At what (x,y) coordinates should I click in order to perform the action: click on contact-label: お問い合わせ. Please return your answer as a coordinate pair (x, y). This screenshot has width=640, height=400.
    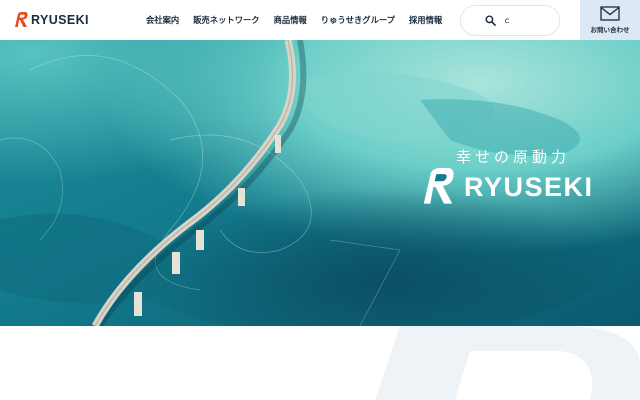
    Looking at the image, I should click on (610, 30).